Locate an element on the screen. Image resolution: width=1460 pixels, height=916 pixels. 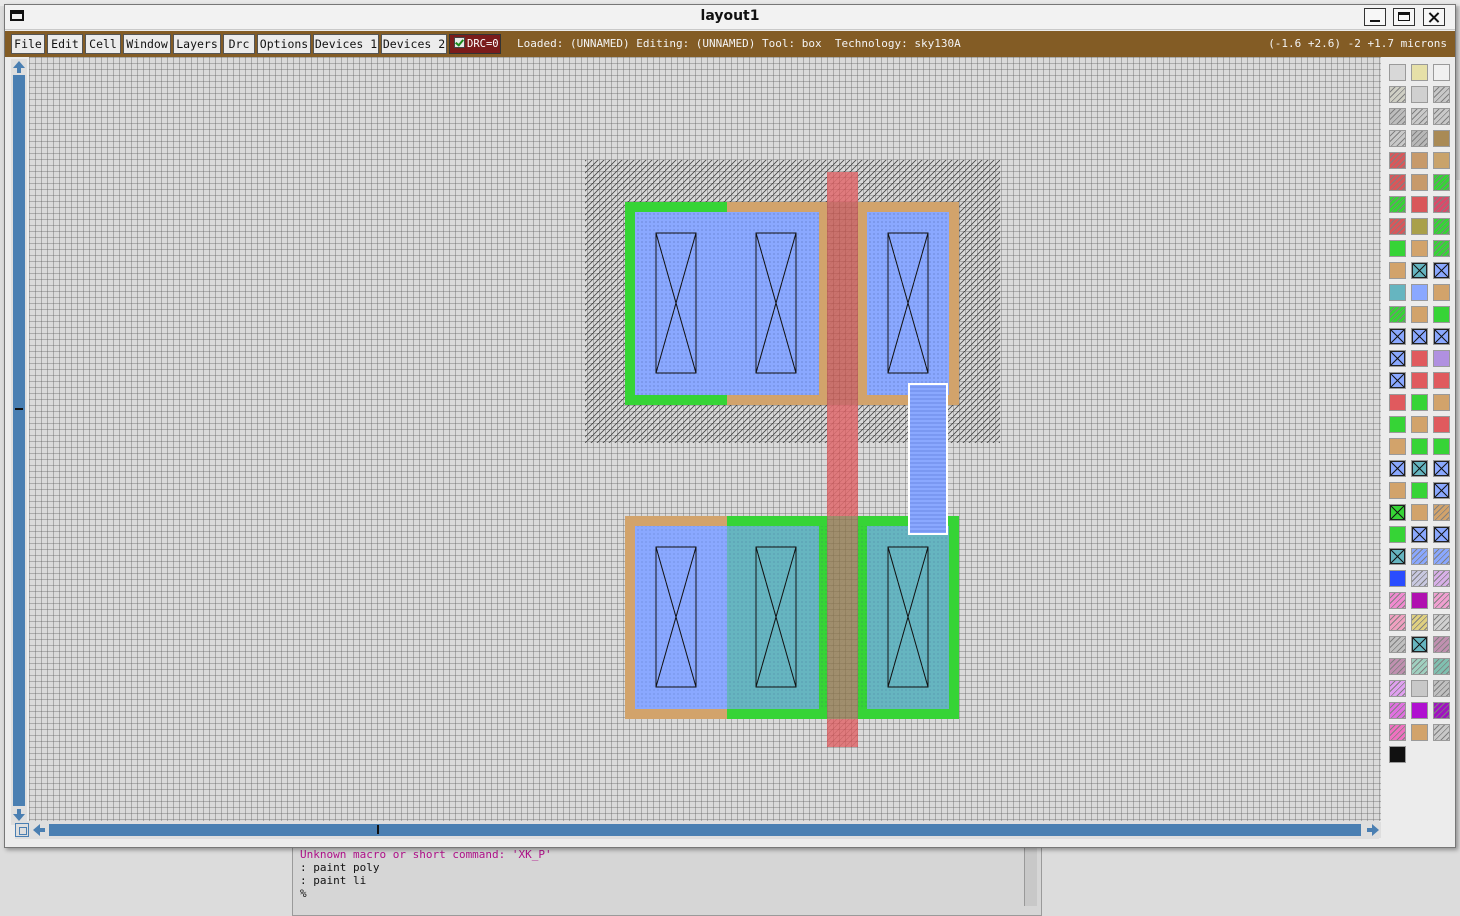
vertical-scroll-track is located at coordinates (19, 440).